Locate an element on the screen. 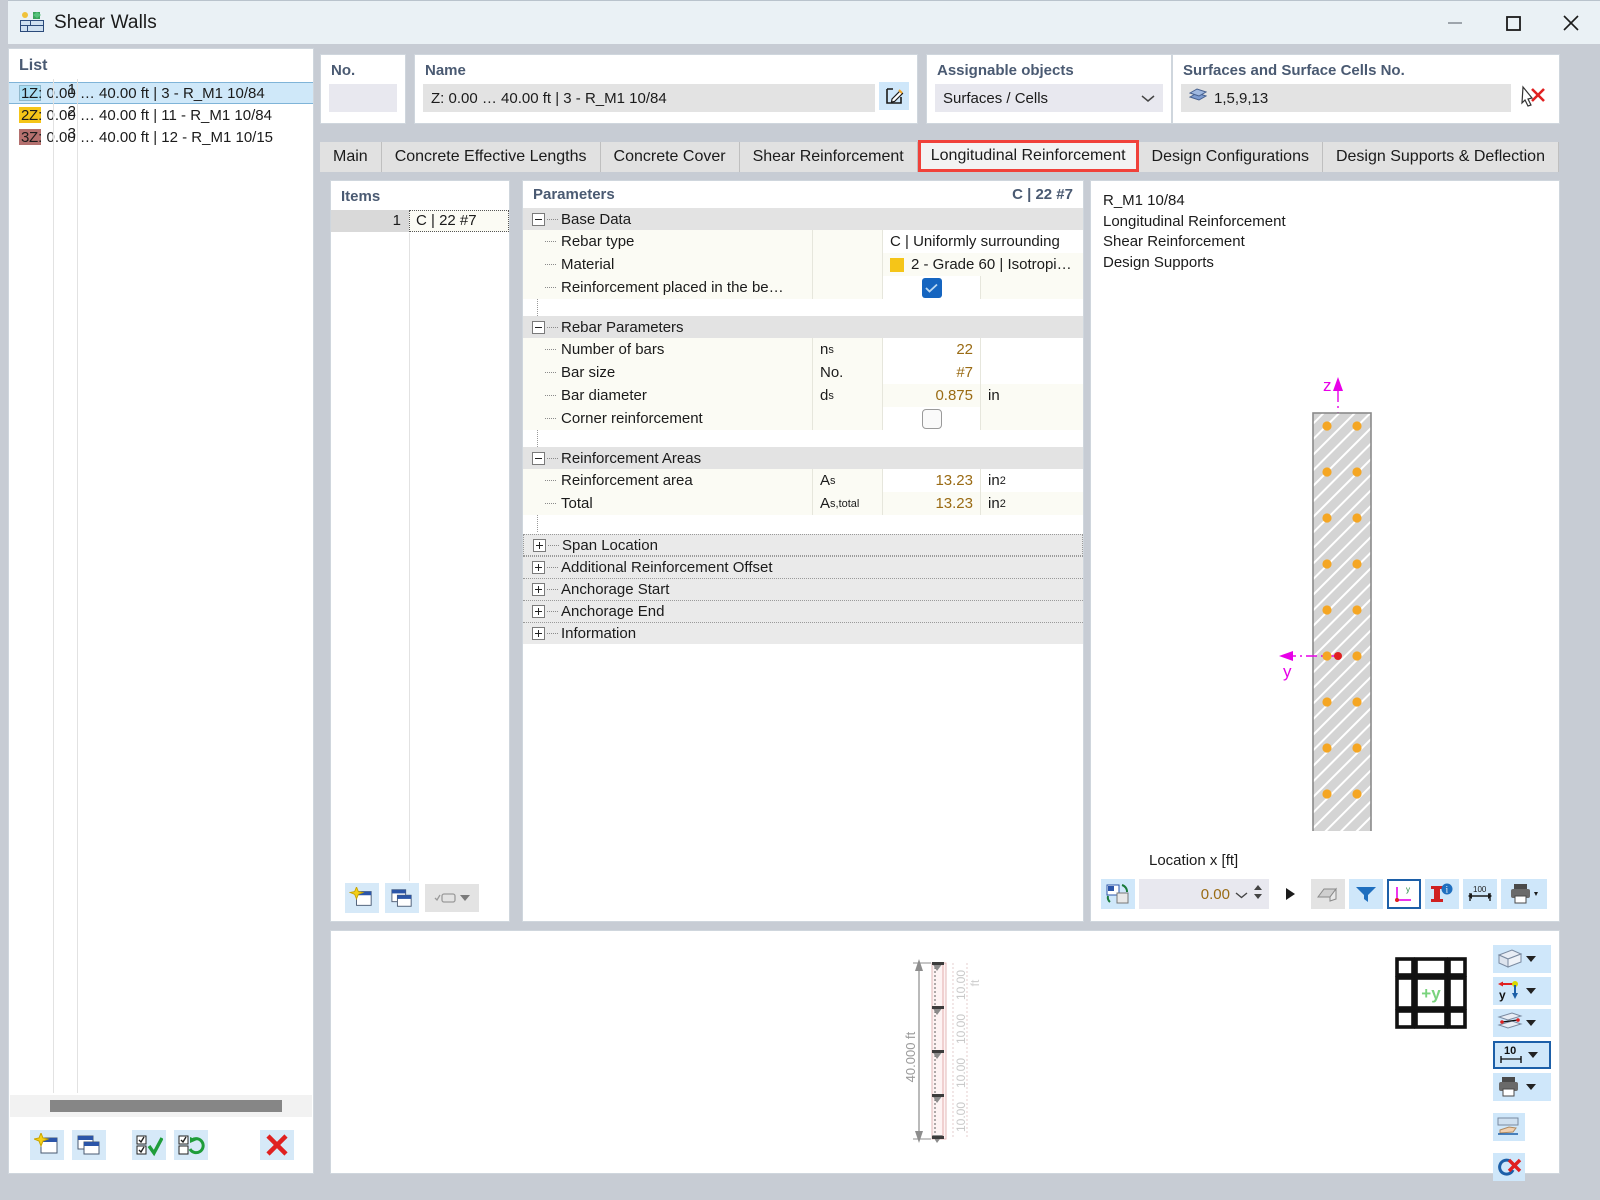 This screenshot has height=1200, width=1600. scrollbar-thumb is located at coordinates (166, 1106).